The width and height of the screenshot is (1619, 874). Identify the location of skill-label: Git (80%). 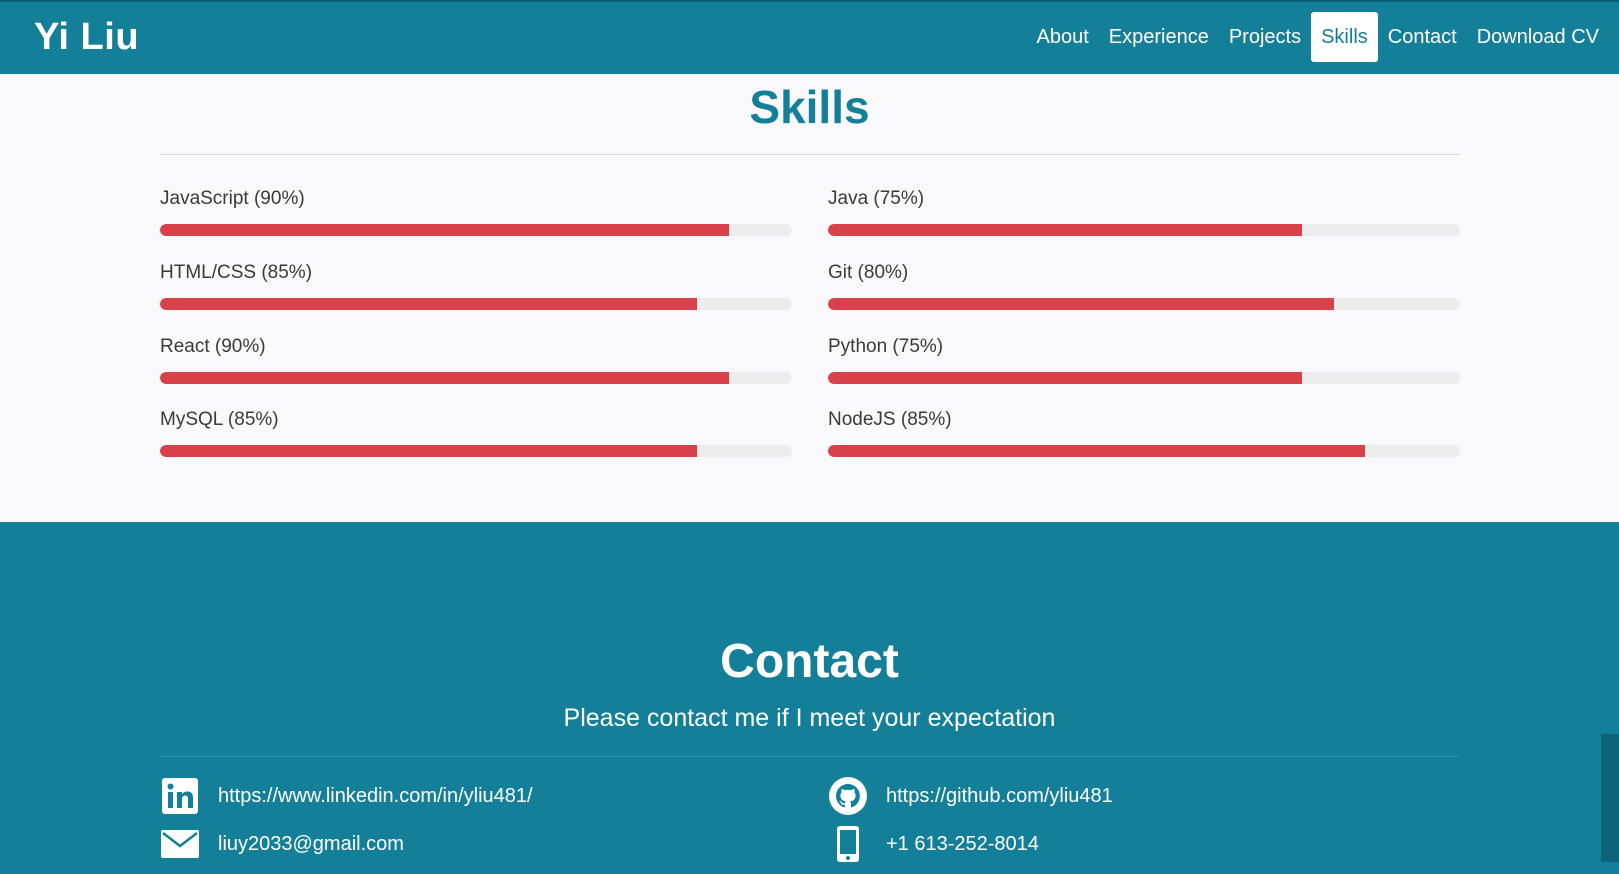
(868, 272).